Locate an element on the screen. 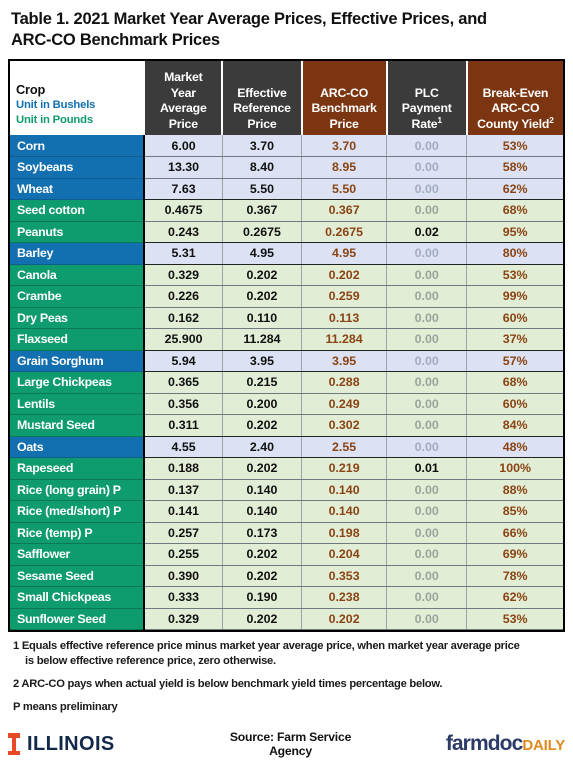  cell-effective-reference-price: 0.202 is located at coordinates (262, 554).